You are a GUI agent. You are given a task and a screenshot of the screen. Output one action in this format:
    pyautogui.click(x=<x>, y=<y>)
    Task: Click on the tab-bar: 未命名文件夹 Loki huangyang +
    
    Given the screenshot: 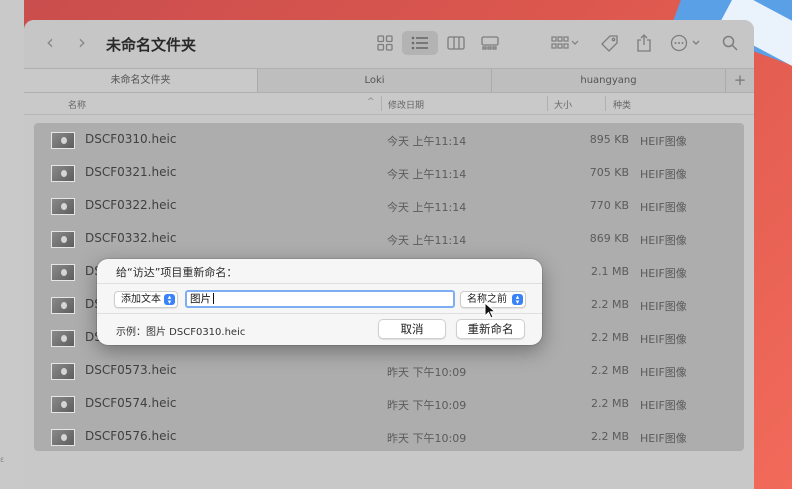 What is the action you would take?
    pyautogui.click(x=389, y=80)
    